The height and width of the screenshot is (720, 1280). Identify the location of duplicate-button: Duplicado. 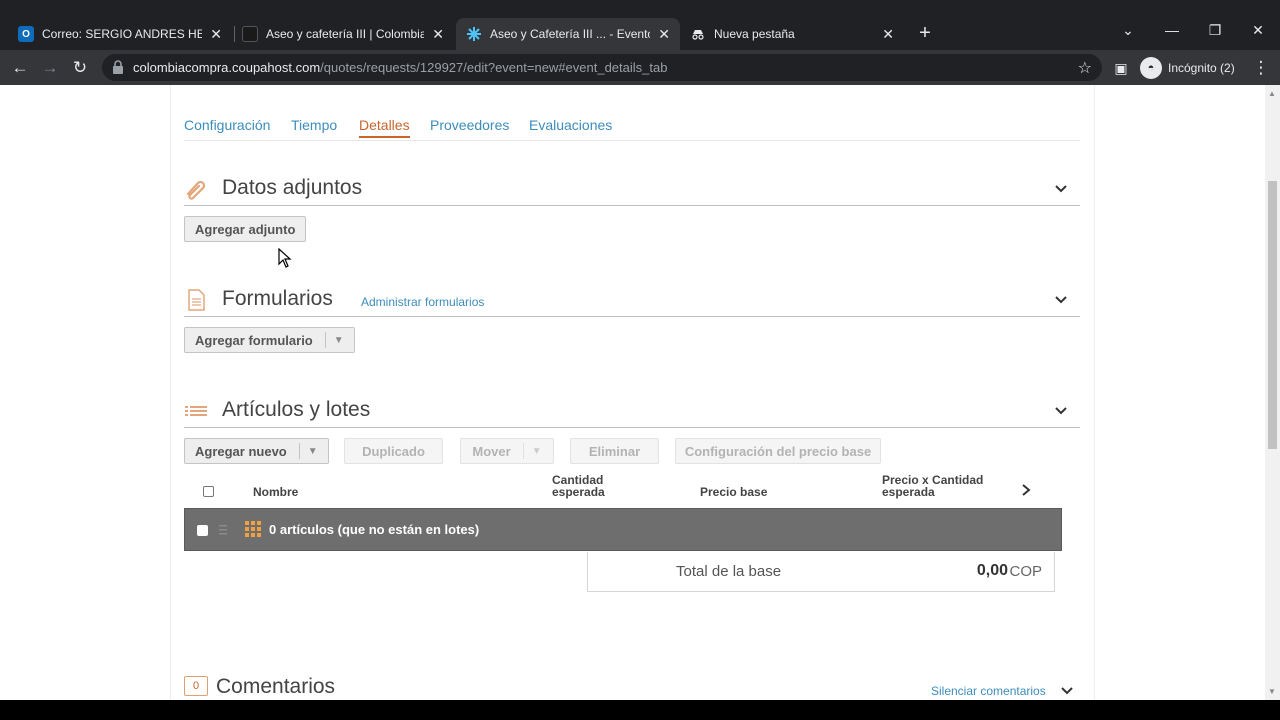
(393, 451).